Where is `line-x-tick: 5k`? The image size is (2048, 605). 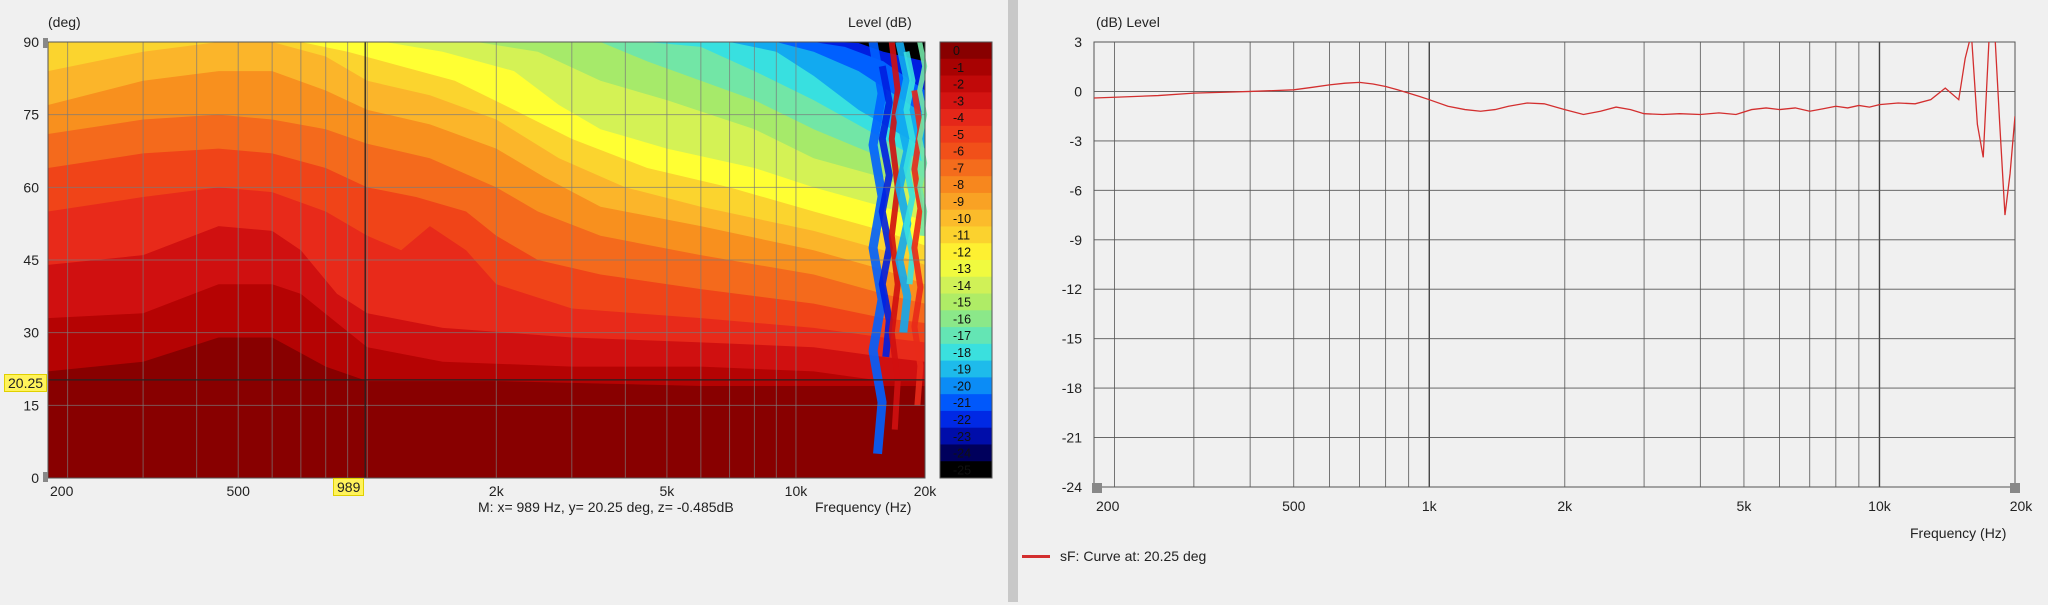 line-x-tick: 5k is located at coordinates (1745, 506).